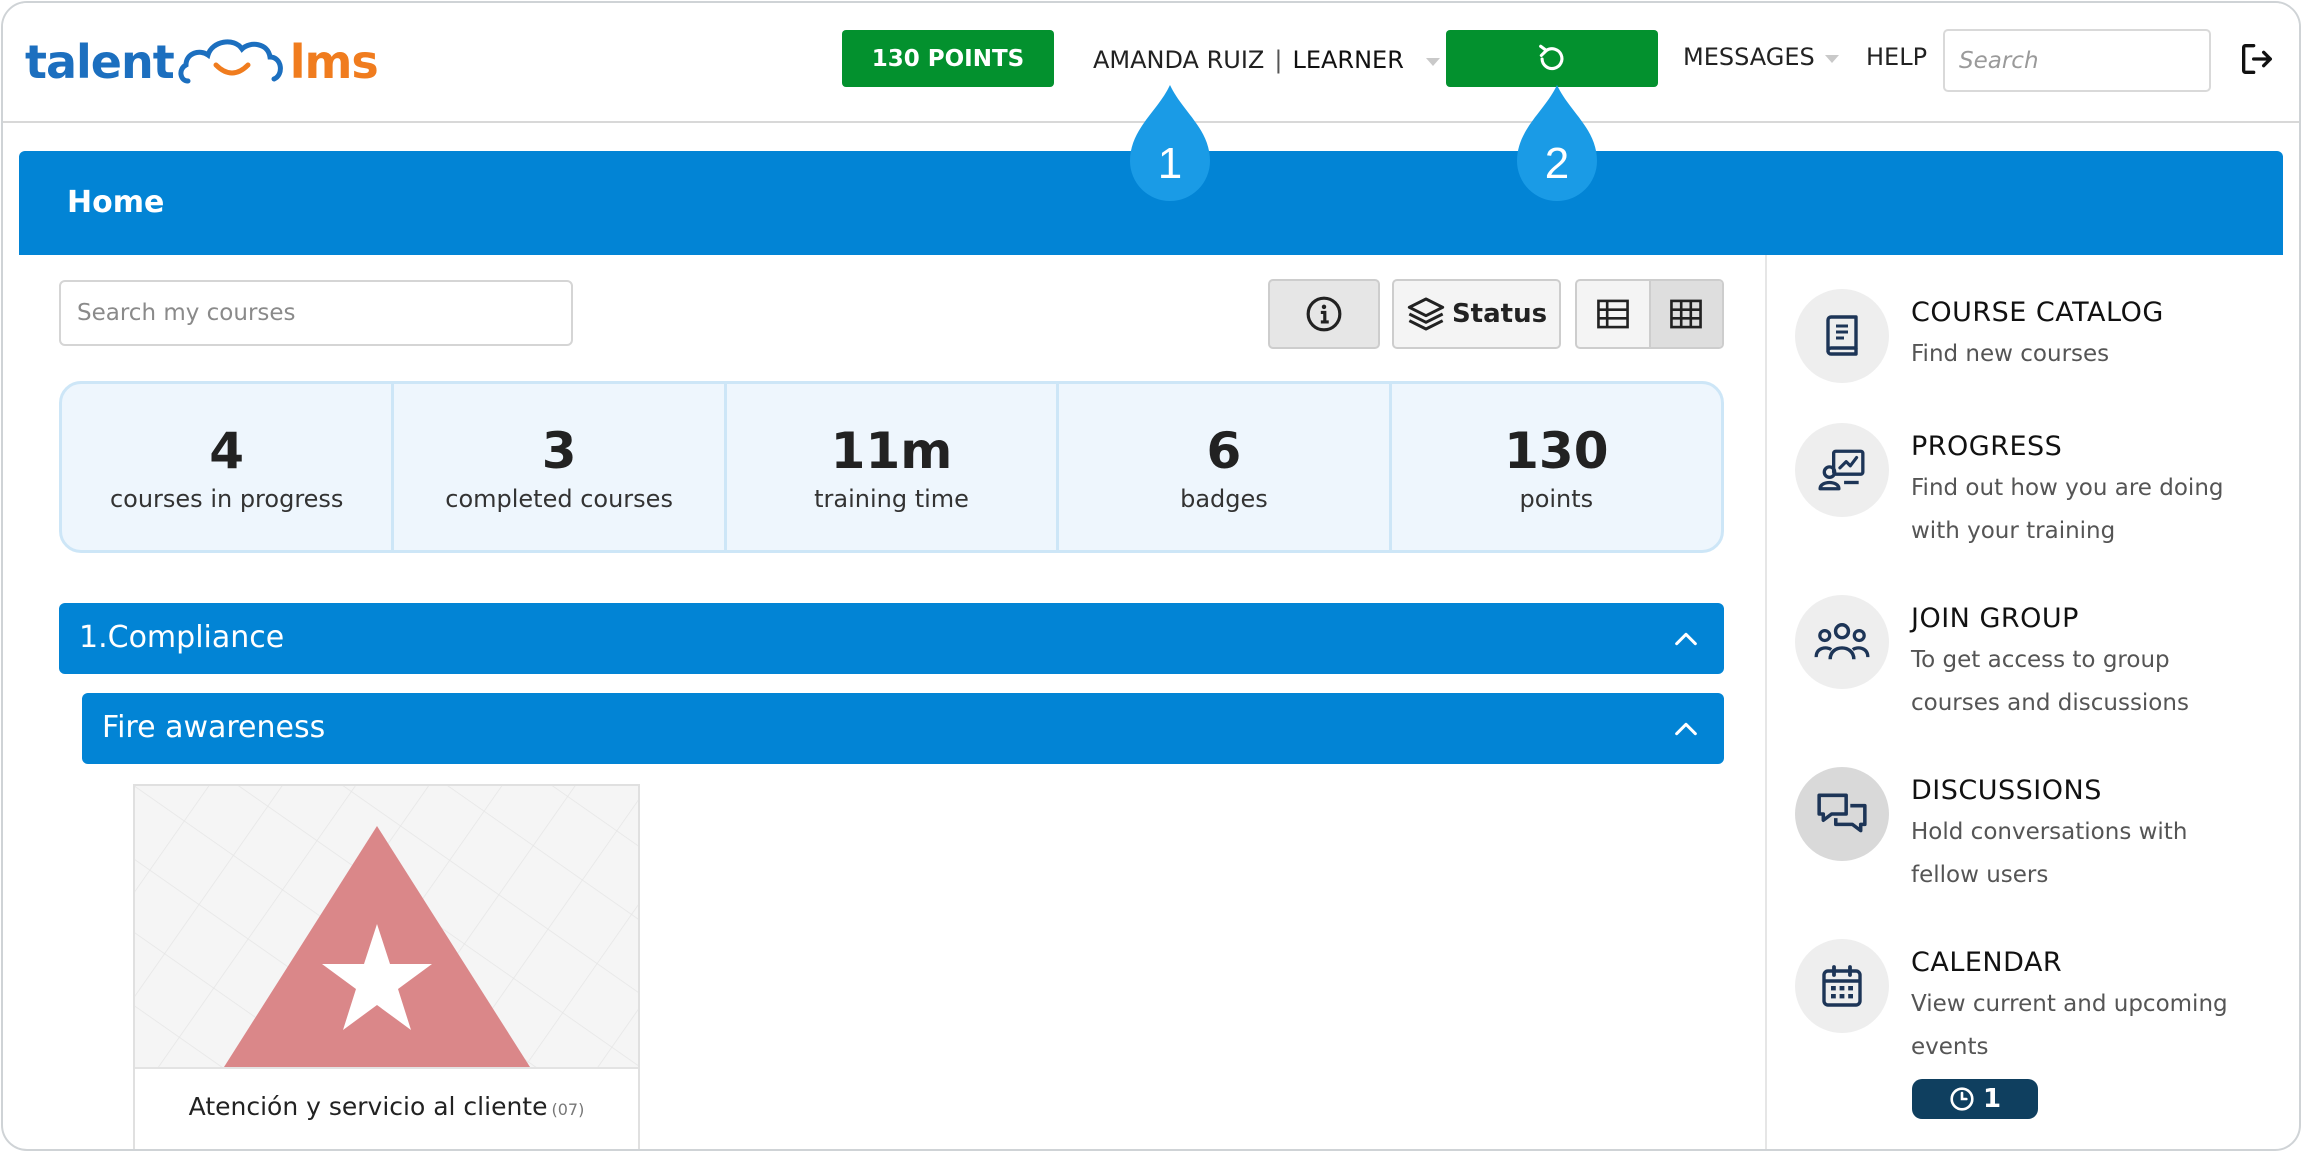  I want to click on info-icon, so click(1324, 314).